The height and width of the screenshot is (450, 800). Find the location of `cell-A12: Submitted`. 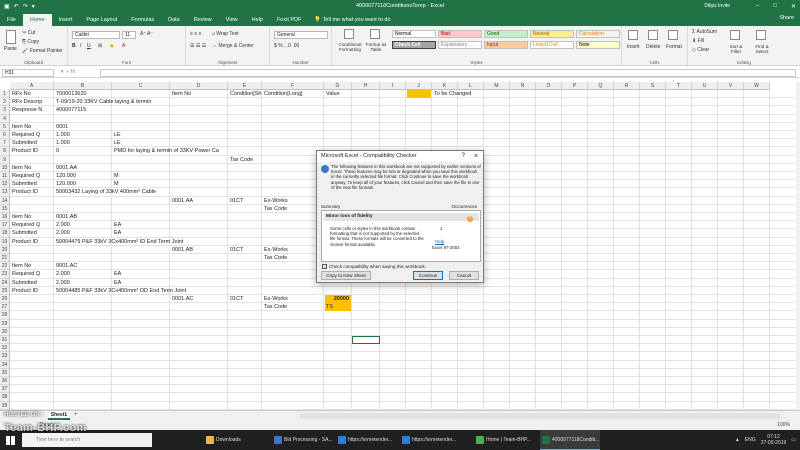

cell-A12: Submitted is located at coordinates (24, 184).